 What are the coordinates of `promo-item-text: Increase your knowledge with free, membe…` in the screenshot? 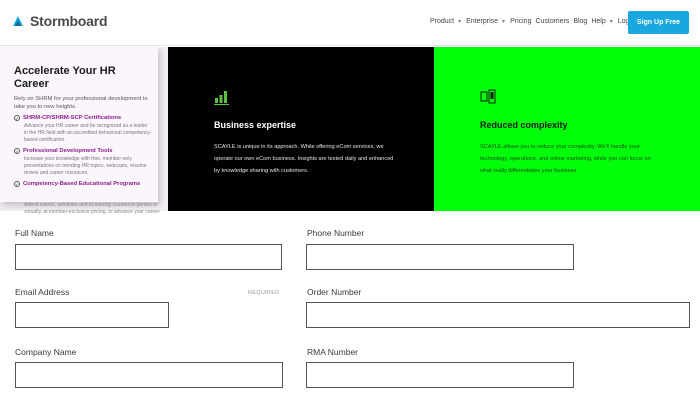 It's located at (85, 166).